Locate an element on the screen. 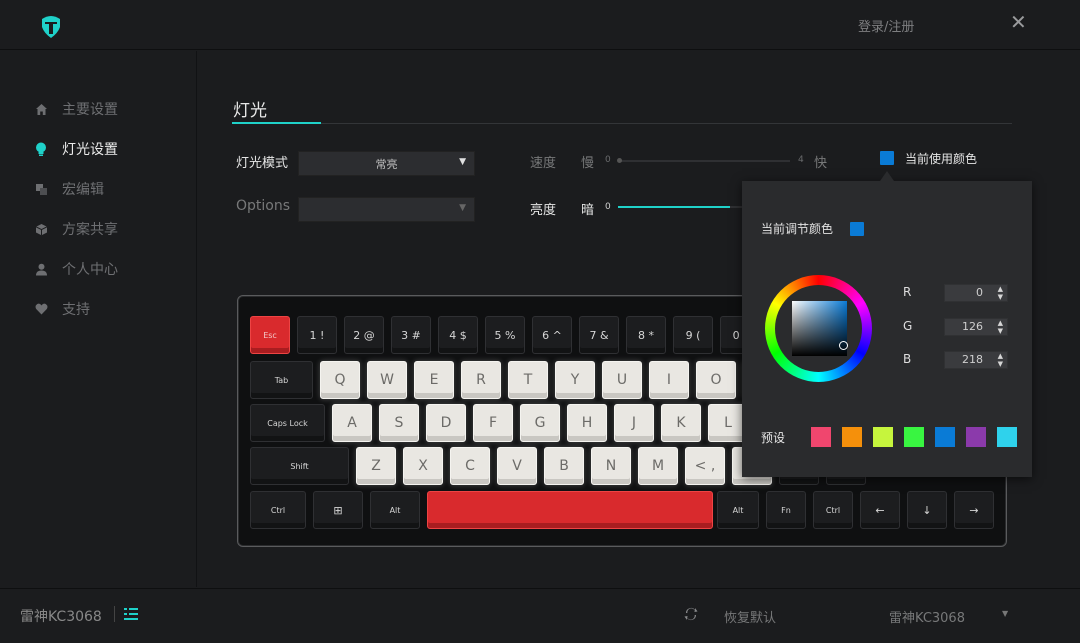 Image resolution: width=1080 pixels, height=643 pixels. b-input: 218 ▲ ▼ is located at coordinates (976, 360).